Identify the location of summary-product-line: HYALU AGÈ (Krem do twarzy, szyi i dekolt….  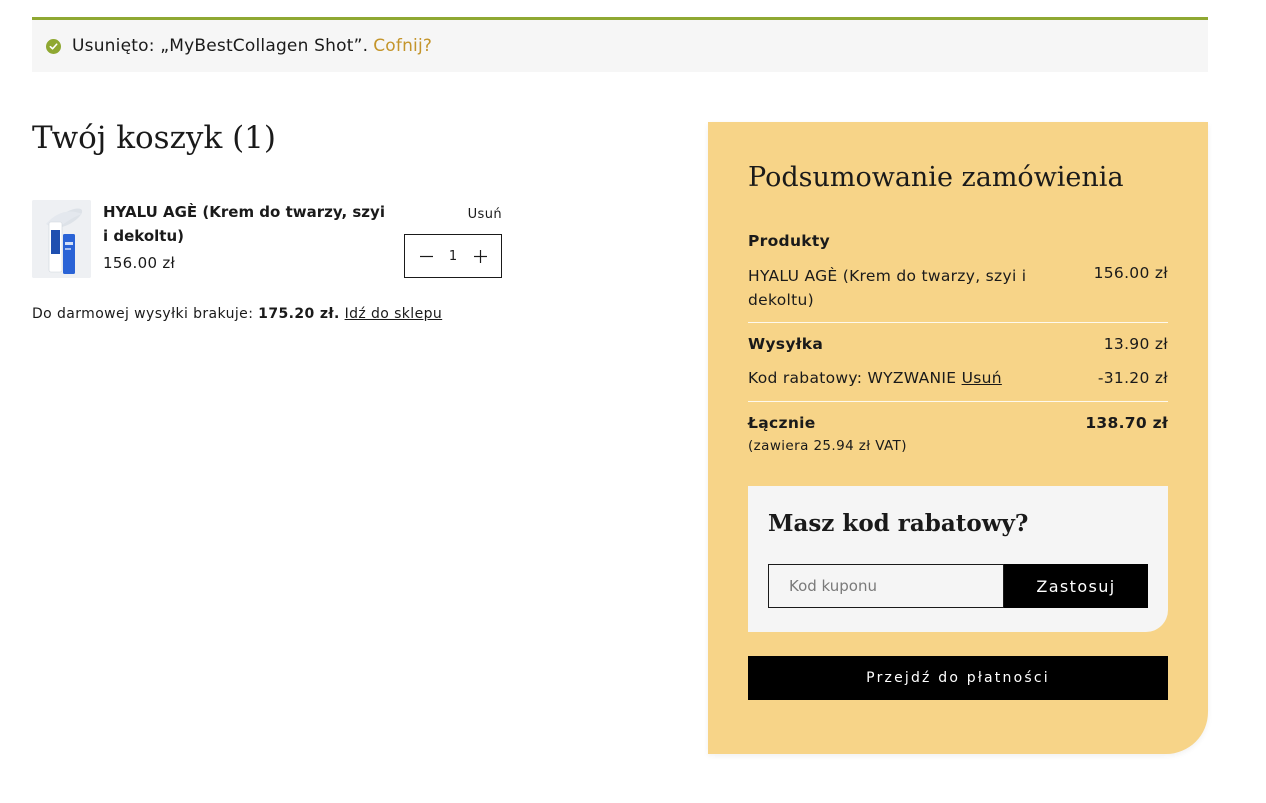
(958, 288).